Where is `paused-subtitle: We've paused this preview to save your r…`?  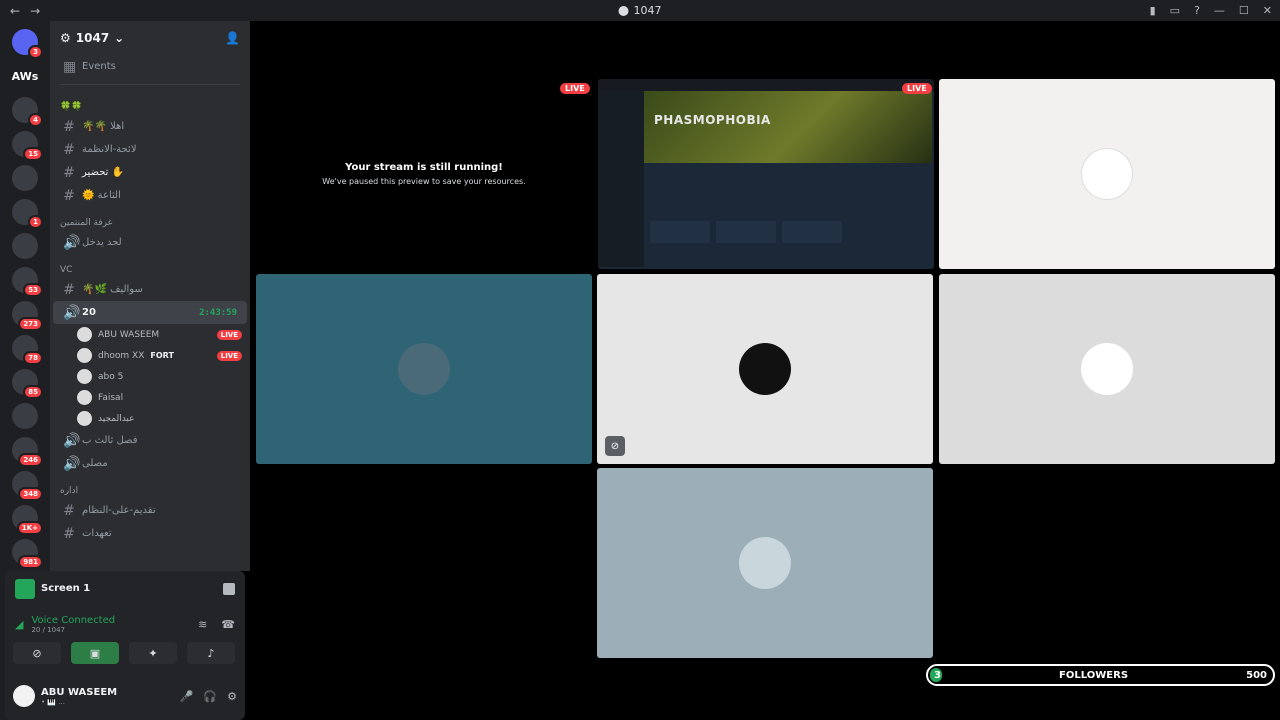 paused-subtitle: We've paused this preview to save your r… is located at coordinates (424, 181).